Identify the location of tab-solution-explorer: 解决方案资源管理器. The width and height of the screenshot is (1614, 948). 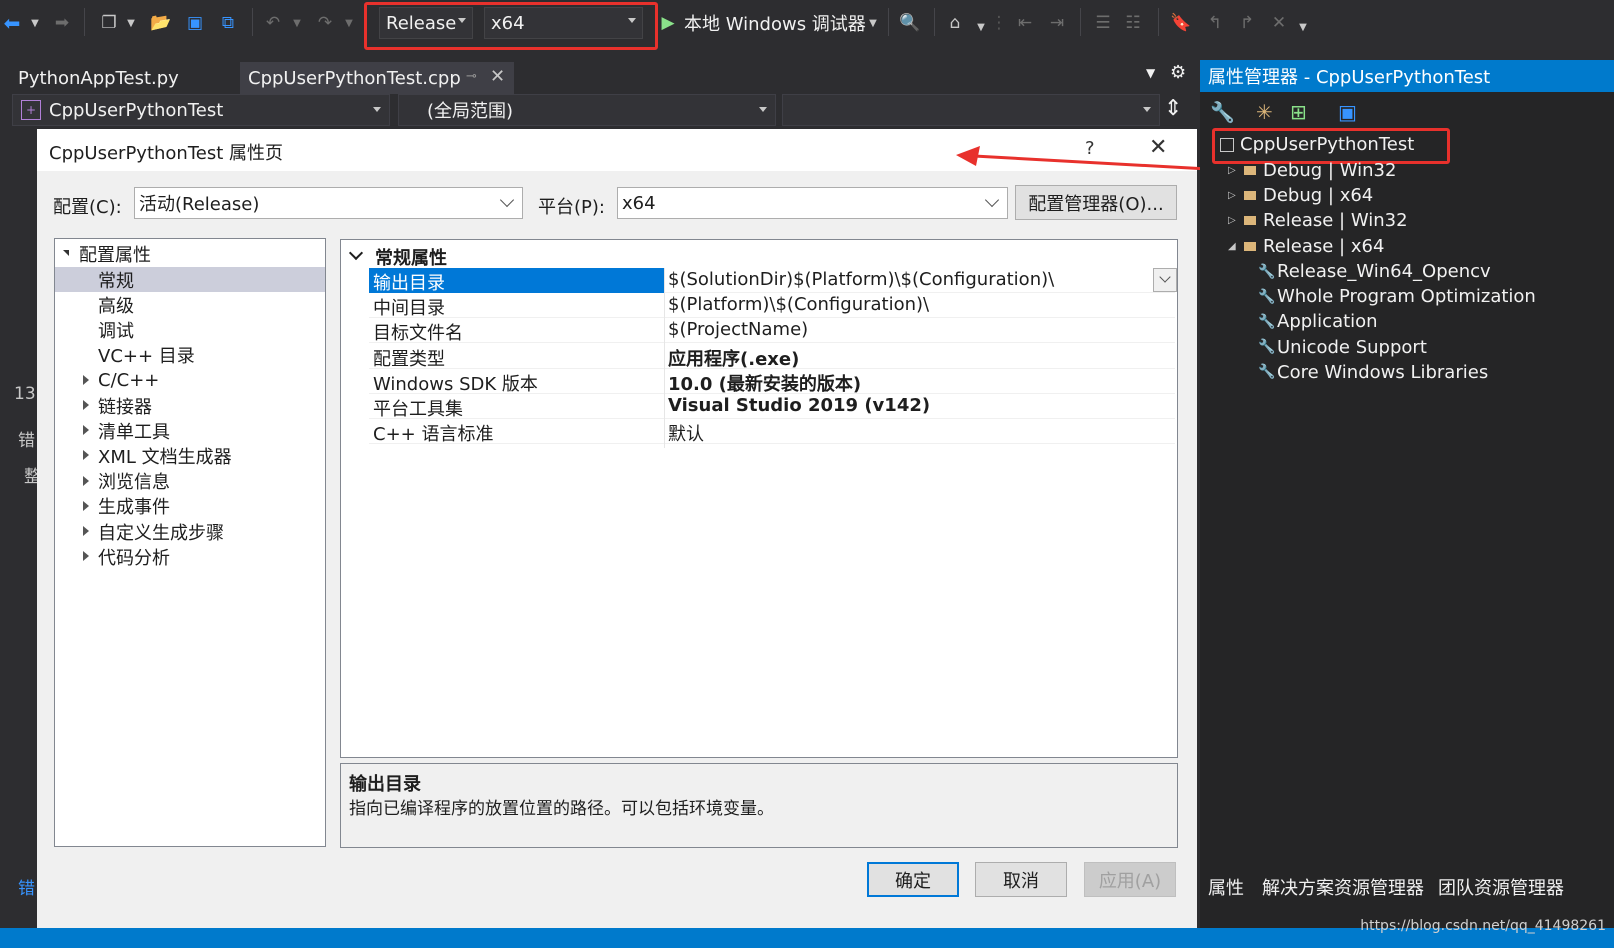
(1343, 887).